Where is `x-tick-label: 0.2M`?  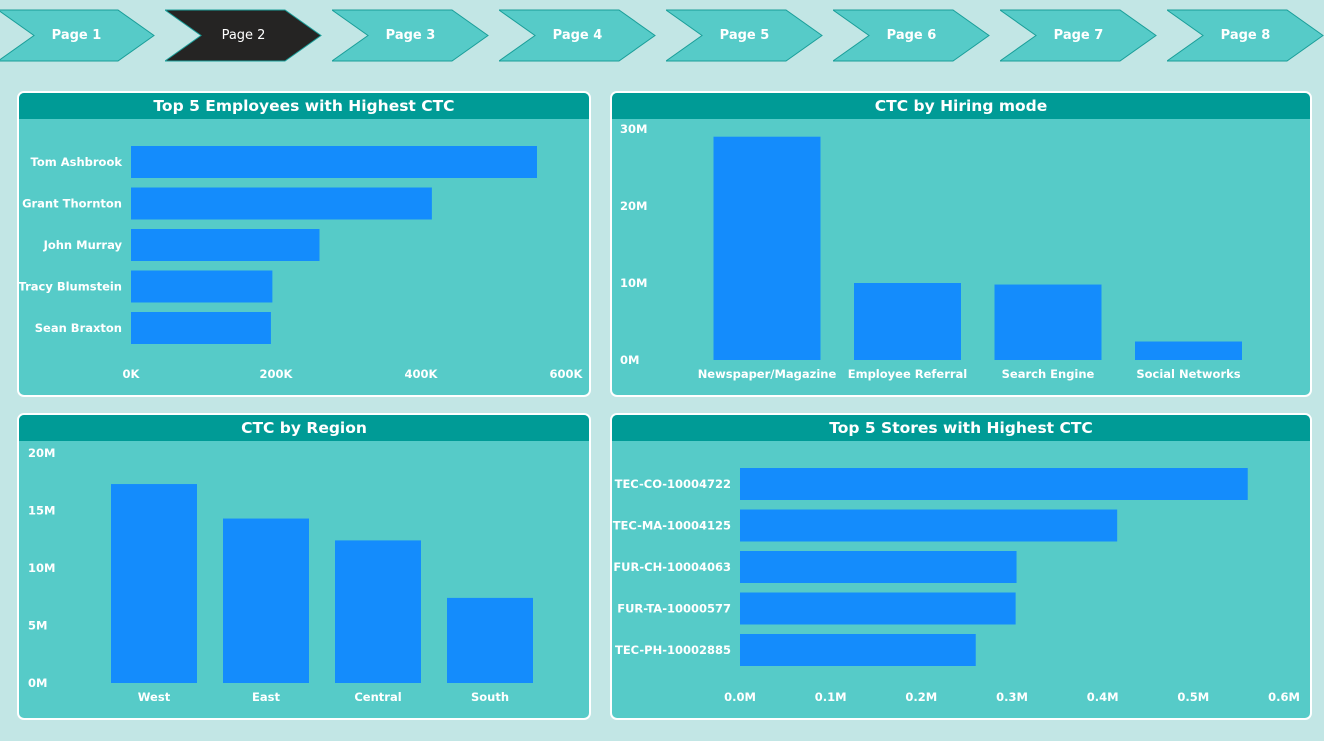
x-tick-label: 0.2M is located at coordinates (921, 697).